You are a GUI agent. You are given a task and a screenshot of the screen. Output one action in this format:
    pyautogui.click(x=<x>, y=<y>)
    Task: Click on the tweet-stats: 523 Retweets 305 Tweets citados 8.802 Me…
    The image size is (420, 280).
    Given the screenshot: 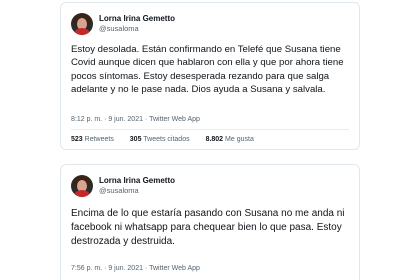 What is the action you would take?
    pyautogui.click(x=169, y=139)
    